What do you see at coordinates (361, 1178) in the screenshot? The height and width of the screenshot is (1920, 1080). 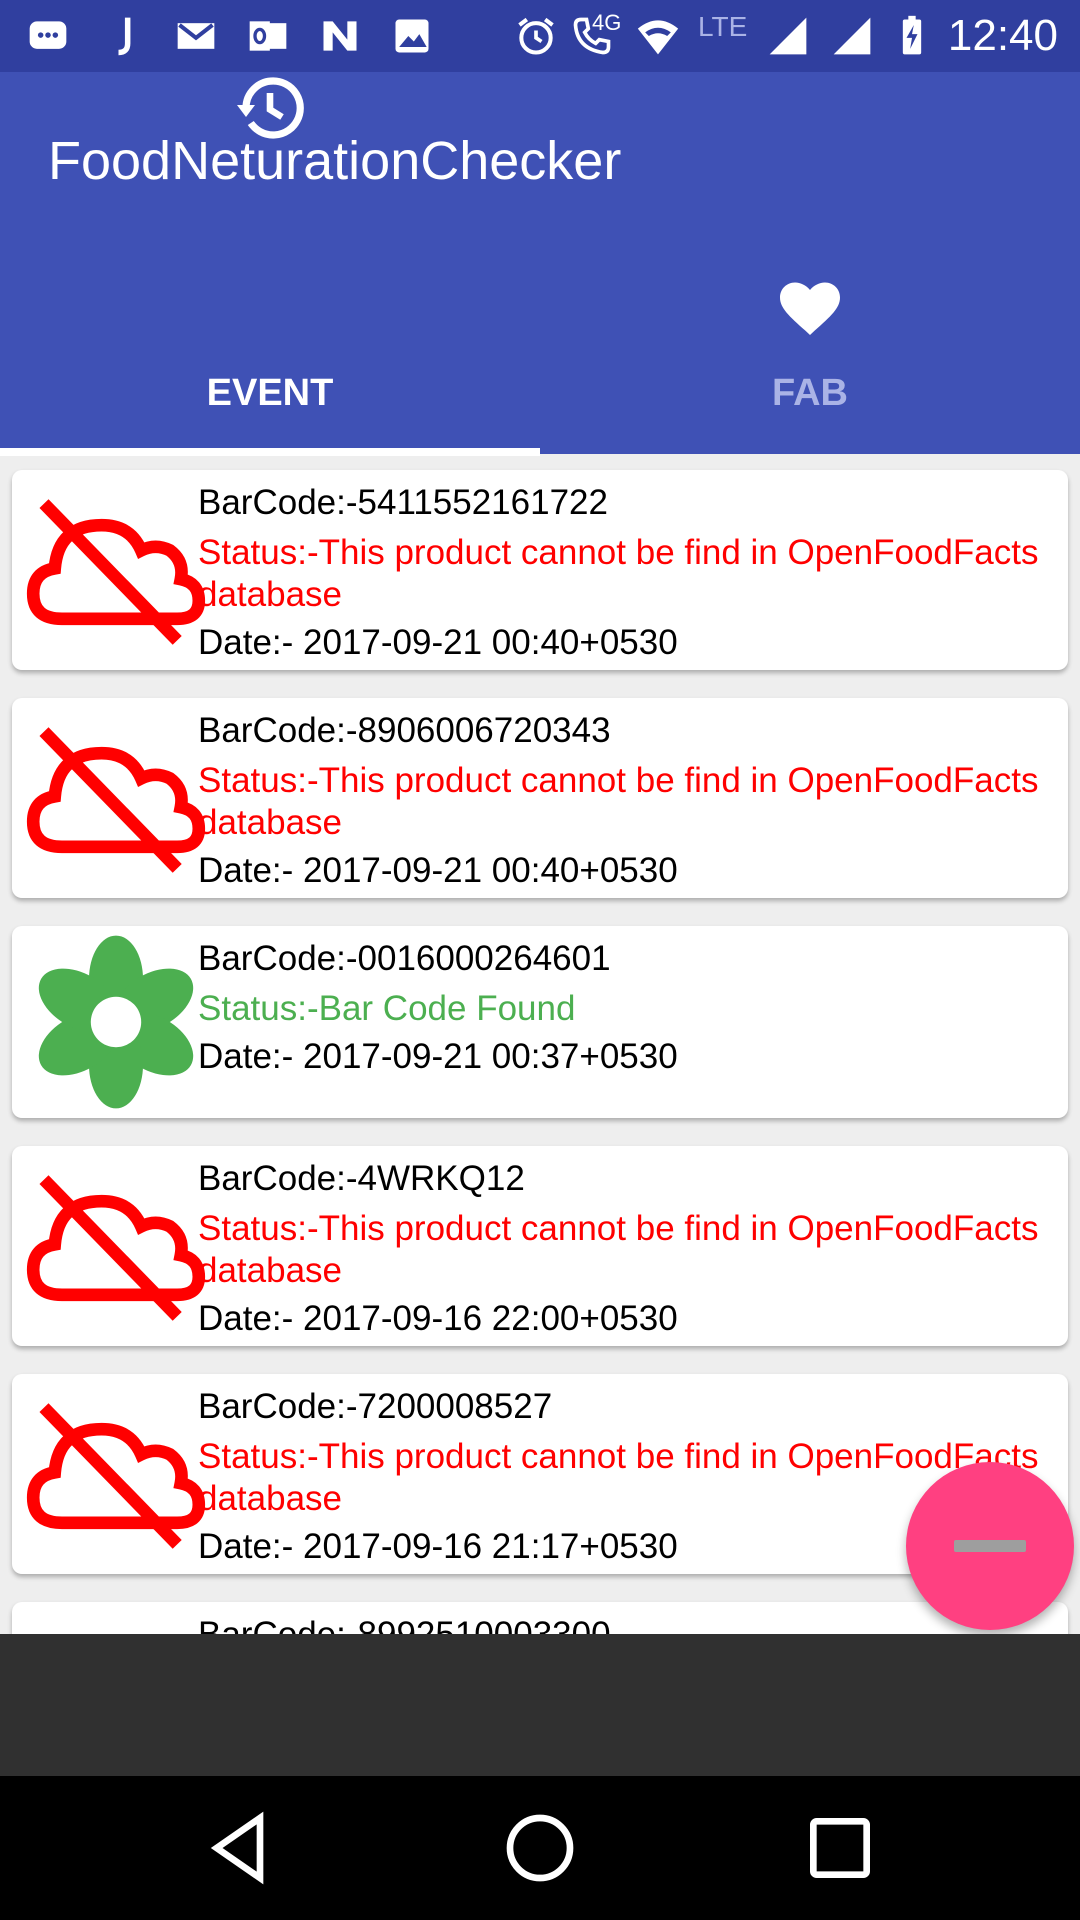 I see `barcode-text: BarCode:-4WRKQ12` at bounding box center [361, 1178].